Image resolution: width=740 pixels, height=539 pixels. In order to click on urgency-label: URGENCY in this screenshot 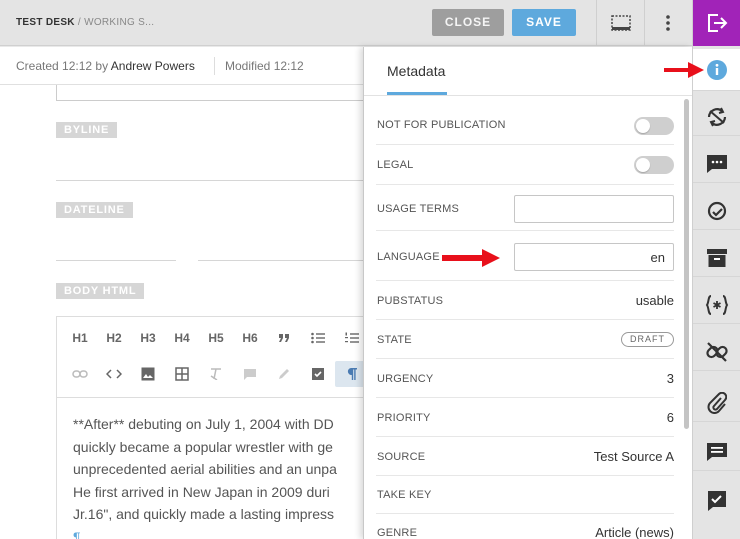, I will do `click(405, 379)`.